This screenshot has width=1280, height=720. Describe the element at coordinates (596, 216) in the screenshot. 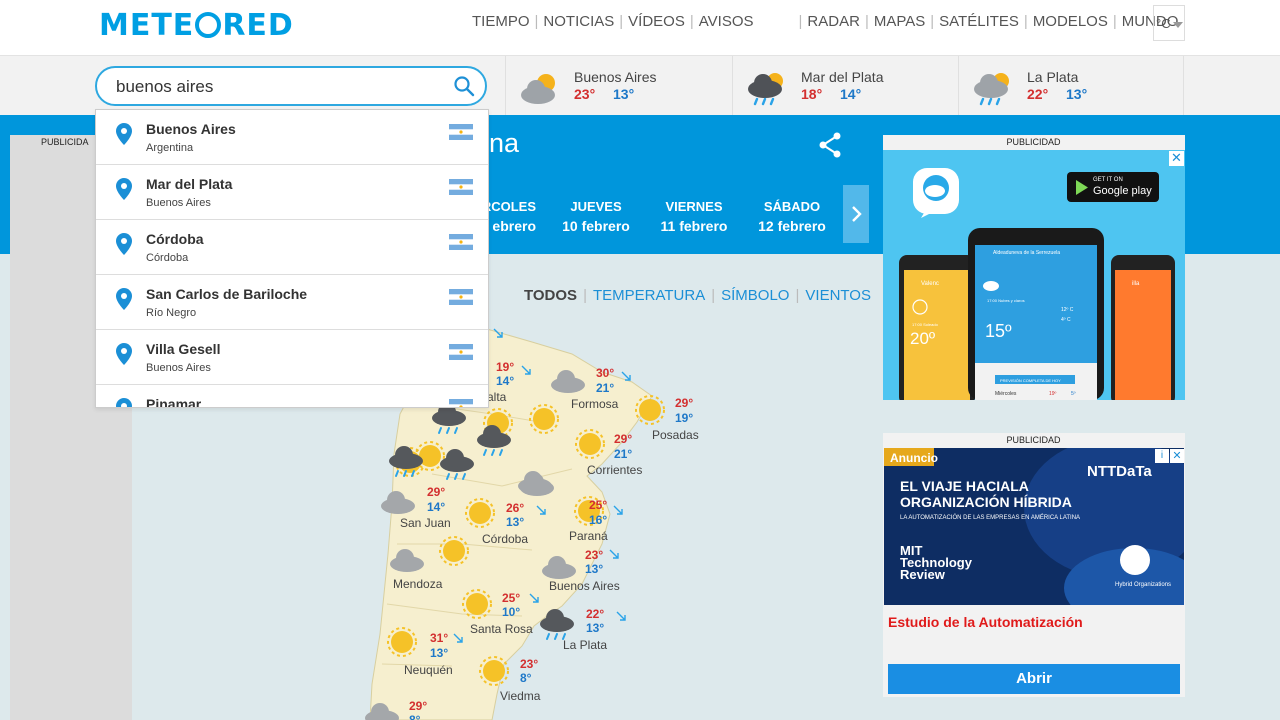

I see `day-tab-jueves: JUEVES 10 febrero` at that location.